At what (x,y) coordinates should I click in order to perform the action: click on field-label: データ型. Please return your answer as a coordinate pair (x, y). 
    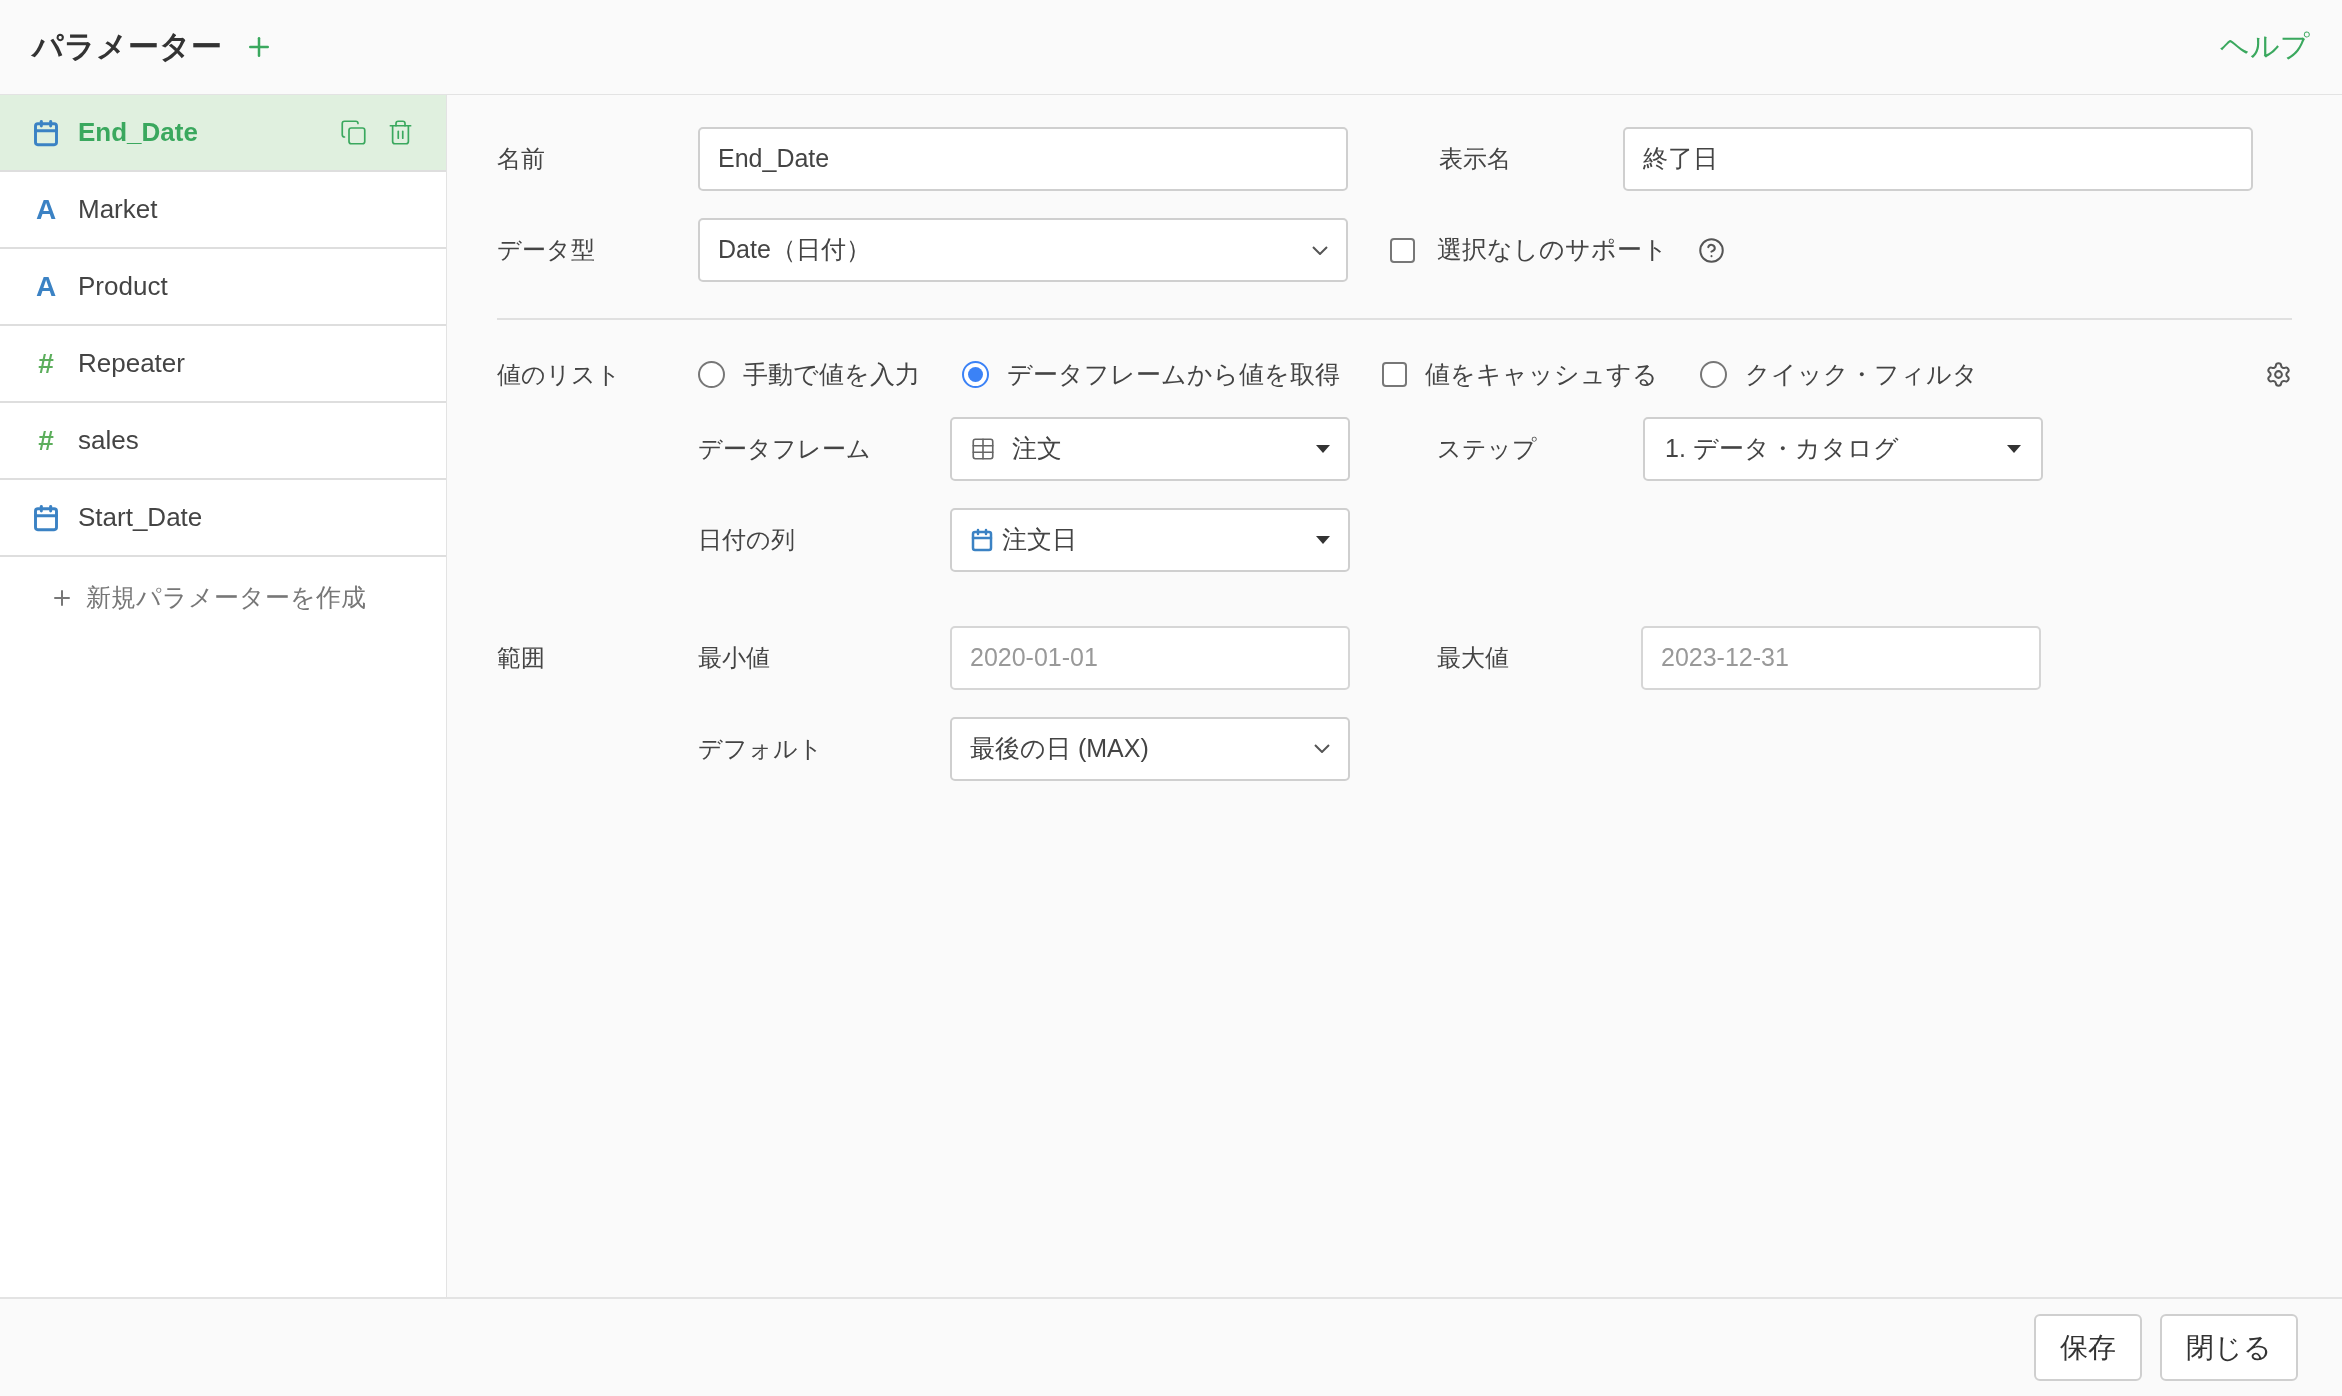
    Looking at the image, I should click on (546, 250).